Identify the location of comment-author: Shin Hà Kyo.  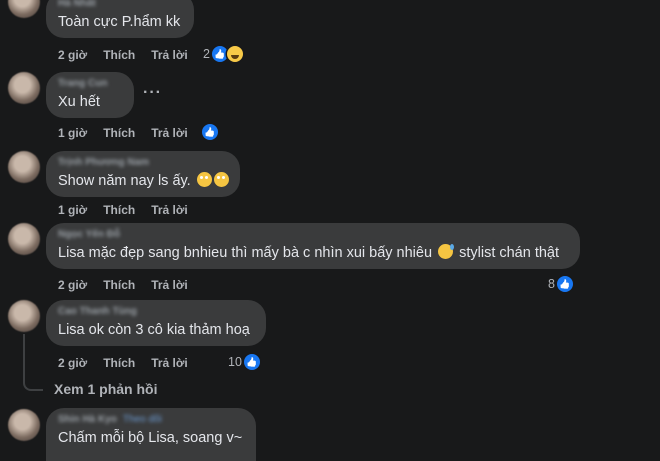
(87, 419).